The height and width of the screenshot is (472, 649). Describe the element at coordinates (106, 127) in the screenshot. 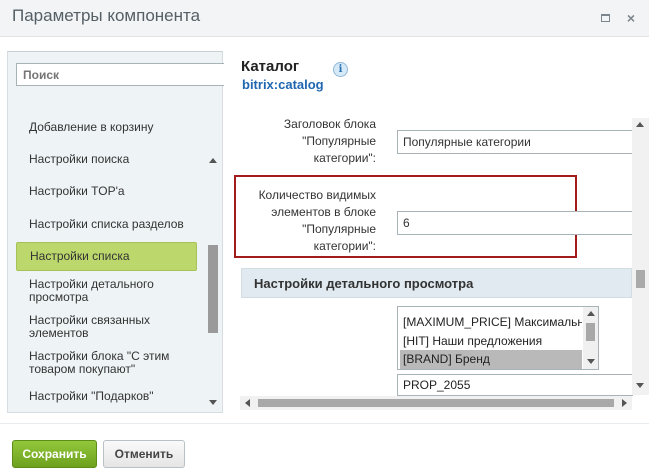

I see `sidebar-item-add-to-cart: Добавление в корзину` at that location.